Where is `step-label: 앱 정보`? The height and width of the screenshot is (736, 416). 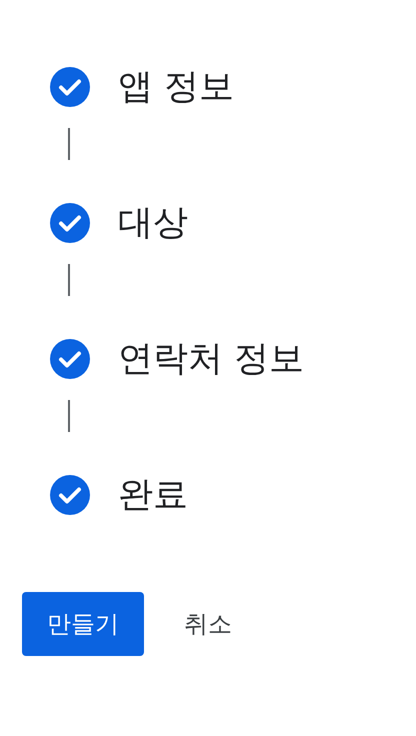
step-label: 앱 정보 is located at coordinates (176, 87).